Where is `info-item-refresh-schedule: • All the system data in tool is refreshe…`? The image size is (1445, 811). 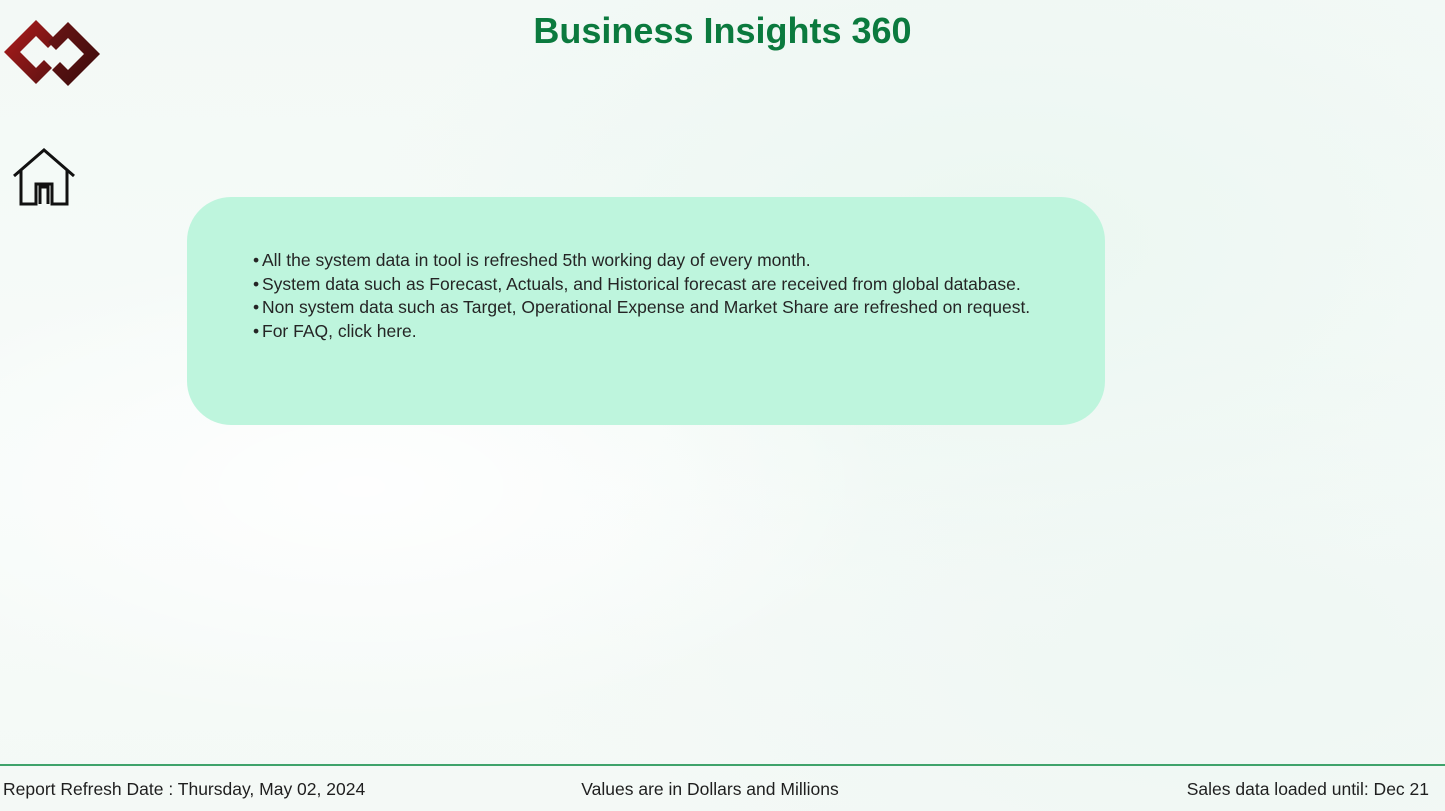
info-item-refresh-schedule: • All the system data in tool is refreshe… is located at coordinates (679, 261).